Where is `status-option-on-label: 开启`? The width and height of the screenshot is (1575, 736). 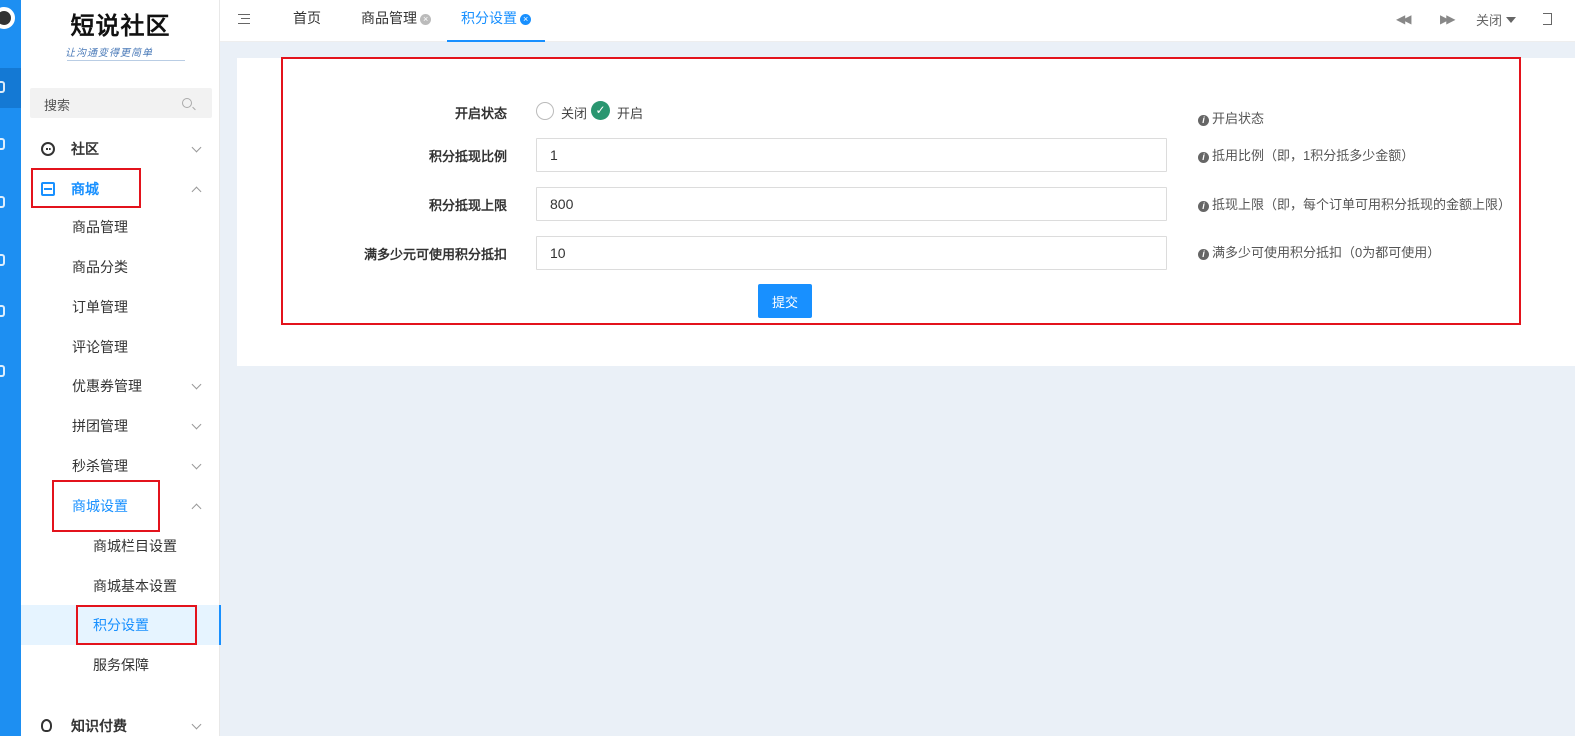 status-option-on-label: 开启 is located at coordinates (630, 113).